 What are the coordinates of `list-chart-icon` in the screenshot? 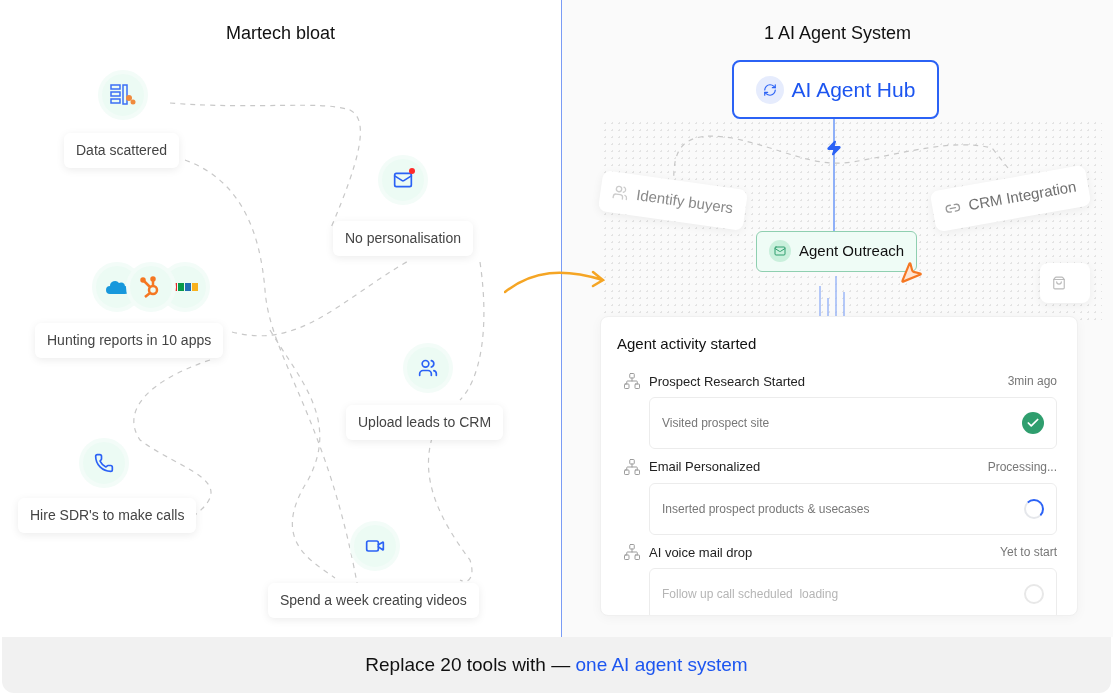 It's located at (123, 95).